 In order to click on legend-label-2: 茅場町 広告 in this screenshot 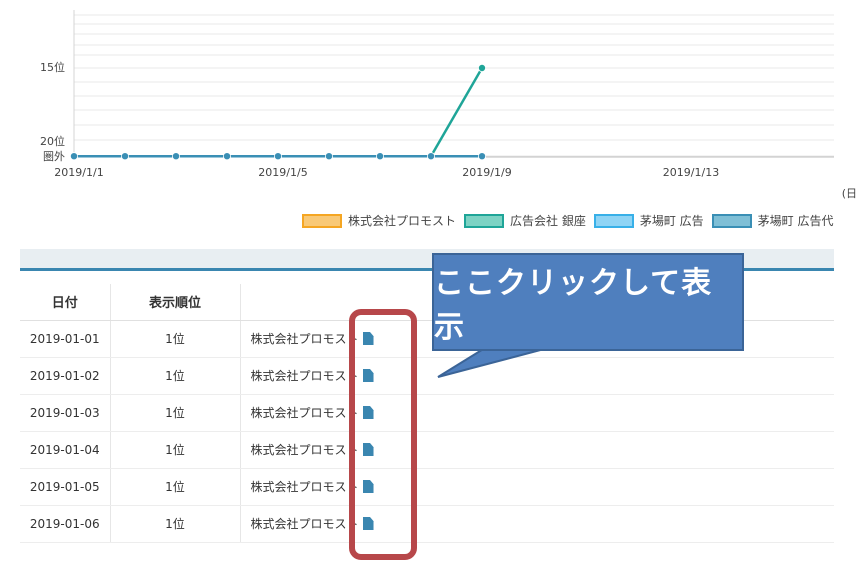, I will do `click(671, 221)`.